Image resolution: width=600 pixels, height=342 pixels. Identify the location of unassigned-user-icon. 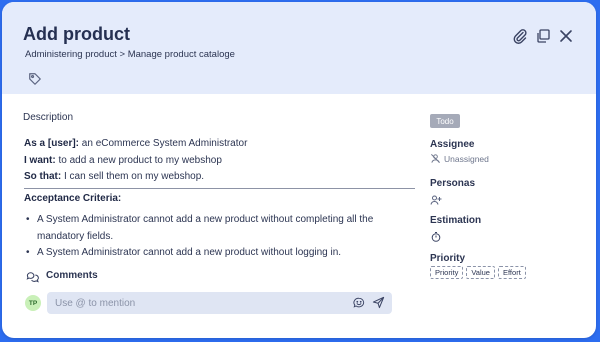
(435, 158).